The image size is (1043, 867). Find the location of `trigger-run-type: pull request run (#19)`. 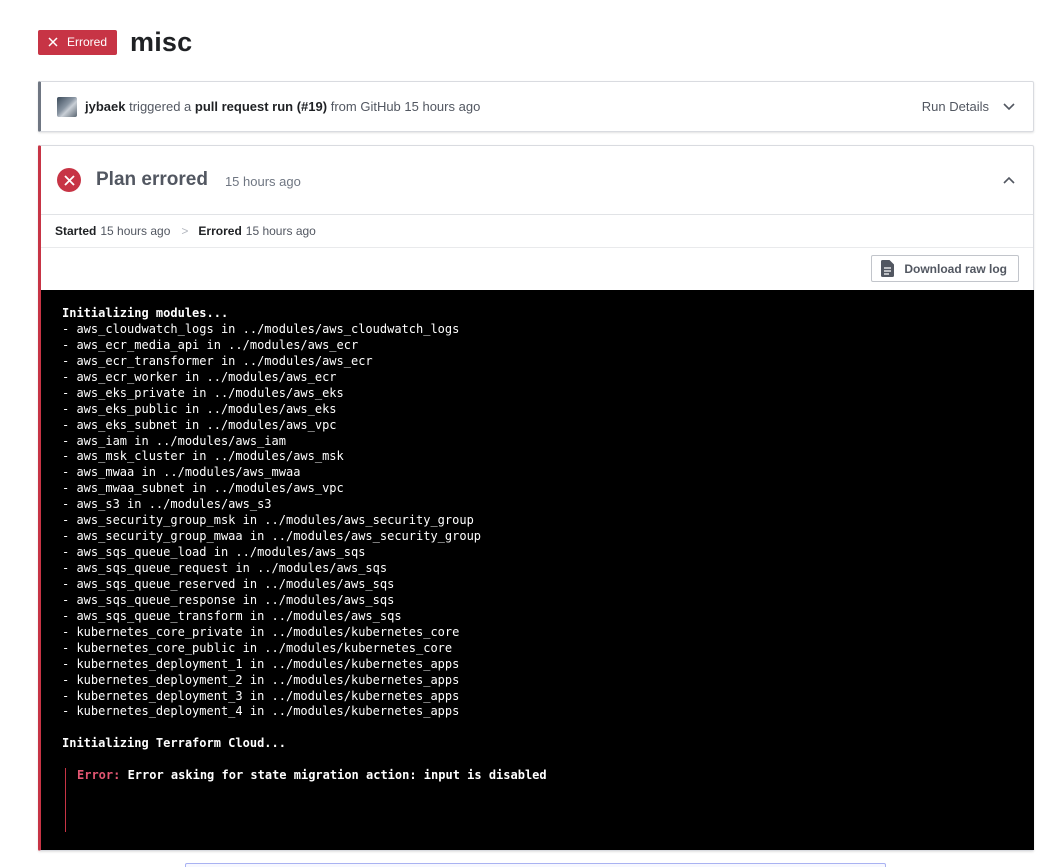

trigger-run-type: pull request run (#19) is located at coordinates (261, 106).